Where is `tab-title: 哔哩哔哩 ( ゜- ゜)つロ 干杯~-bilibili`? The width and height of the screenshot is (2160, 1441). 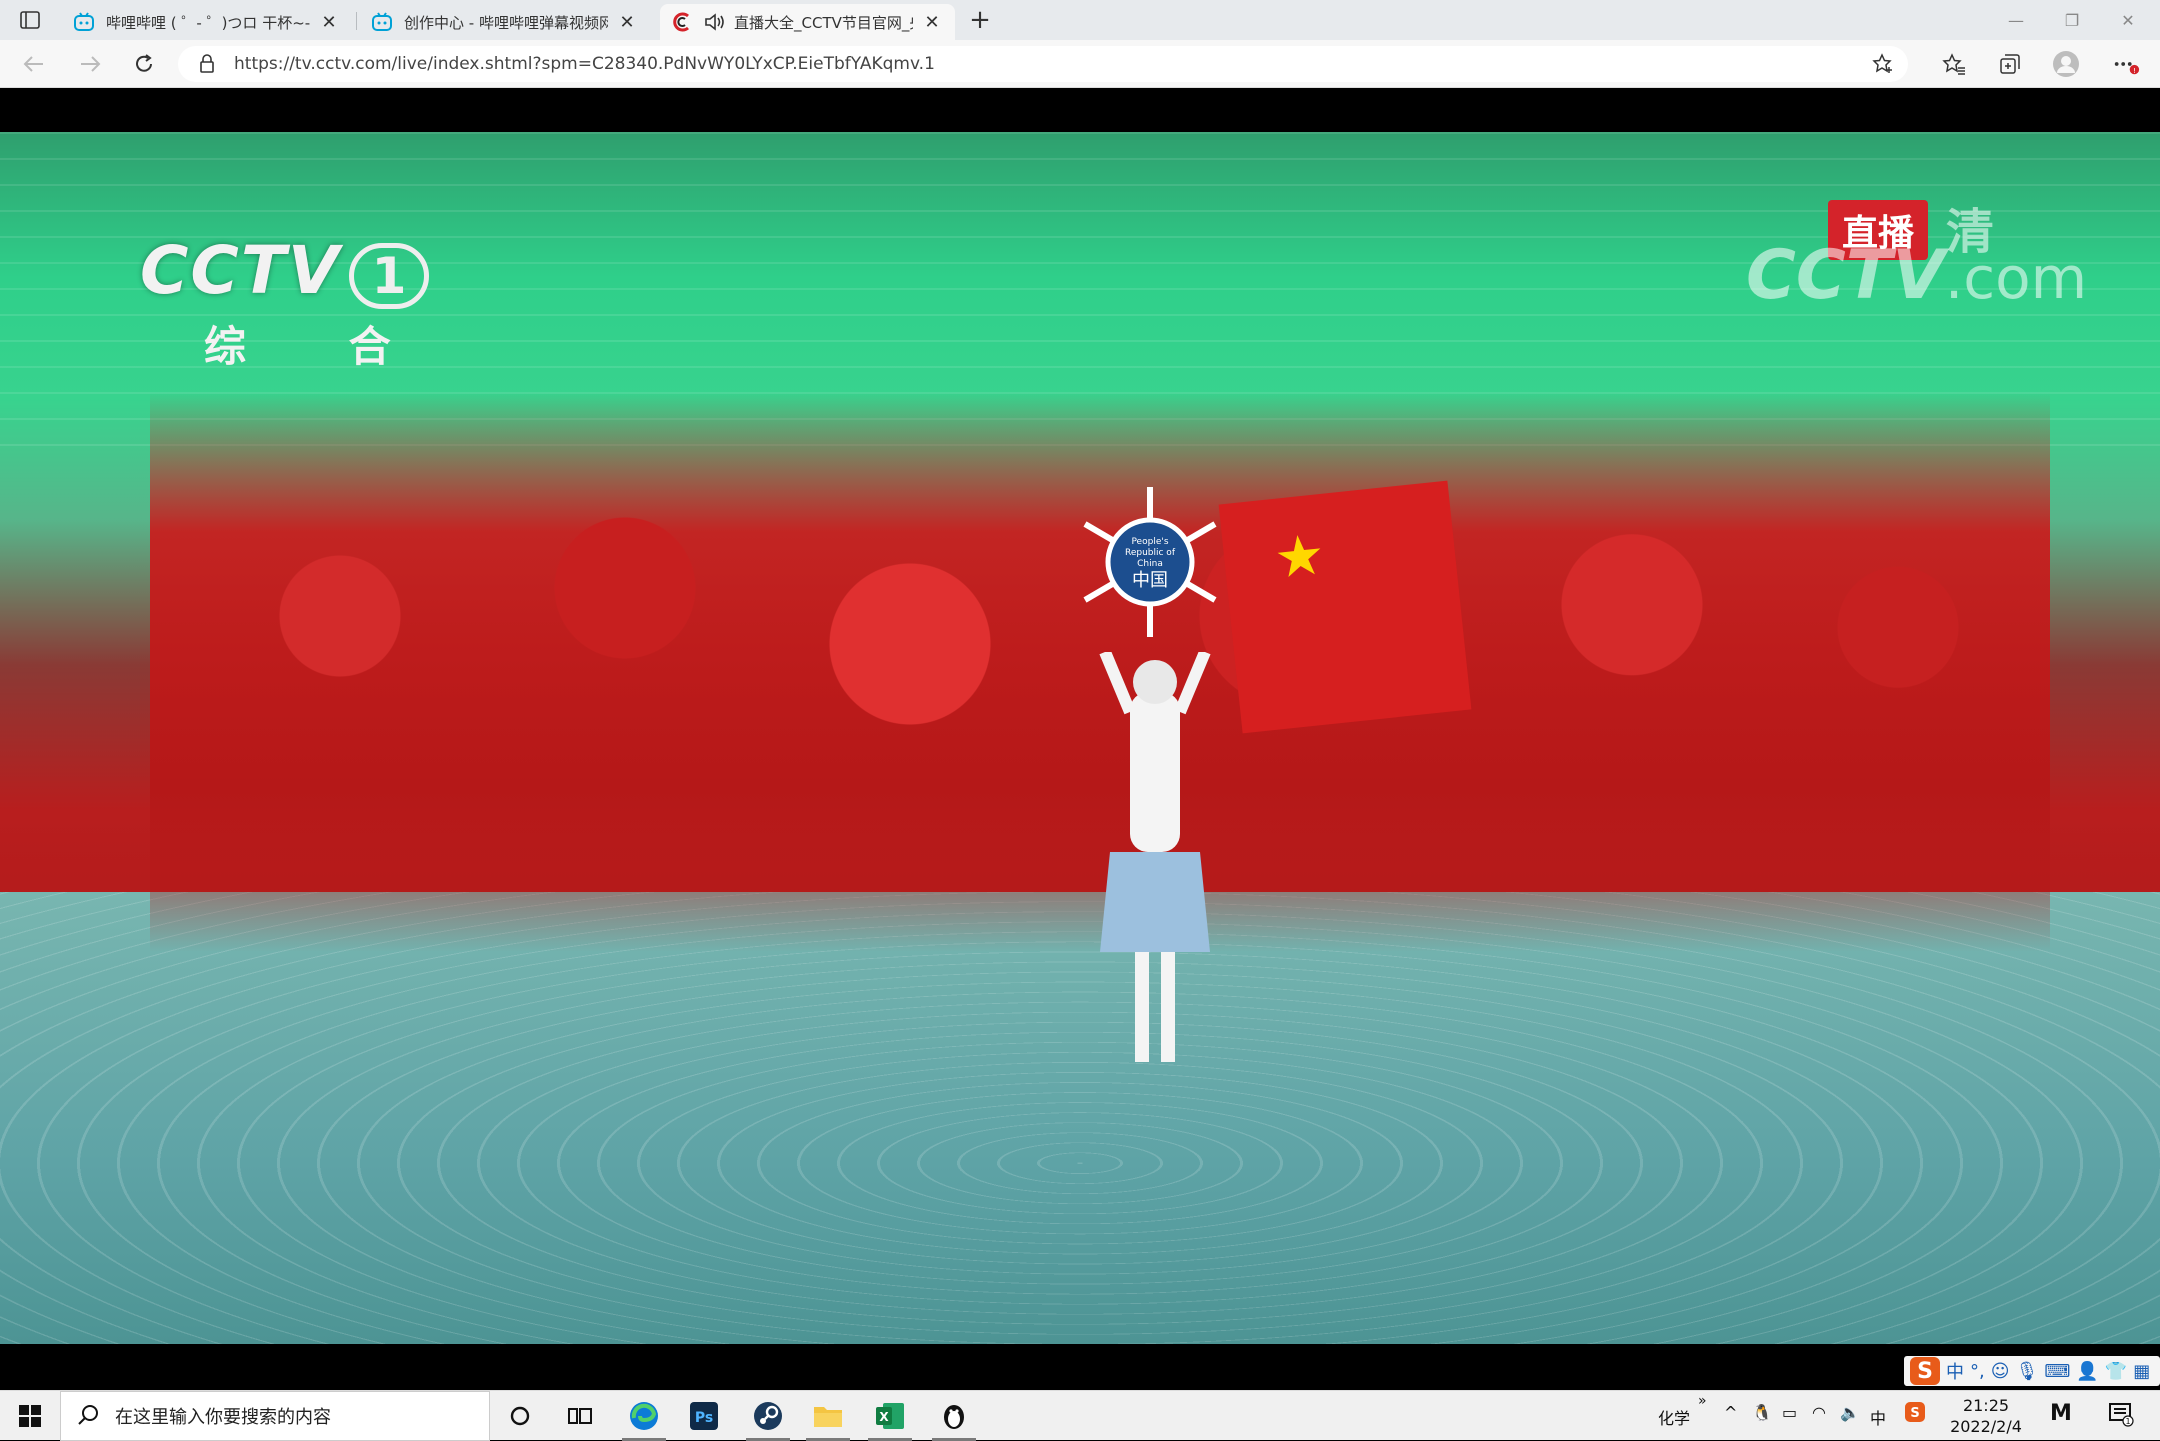 tab-title: 哔哩哔哩 ( ゜- ゜)つロ 干杯~-bilibili is located at coordinates (208, 22).